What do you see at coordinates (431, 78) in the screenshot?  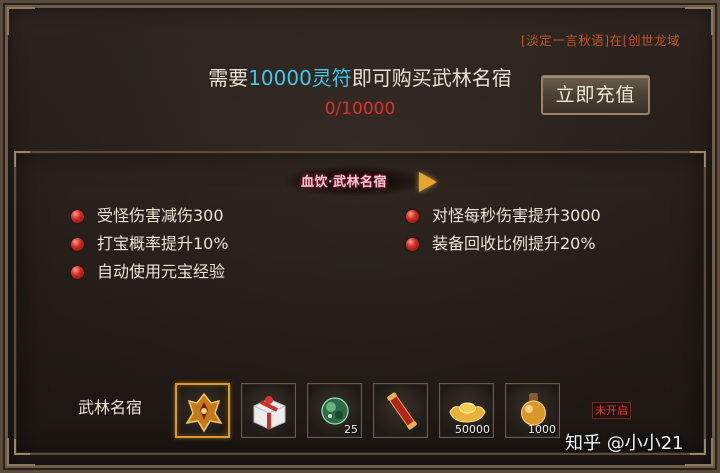 I see `requirement-suffix: 即可购买武林名宿` at bounding box center [431, 78].